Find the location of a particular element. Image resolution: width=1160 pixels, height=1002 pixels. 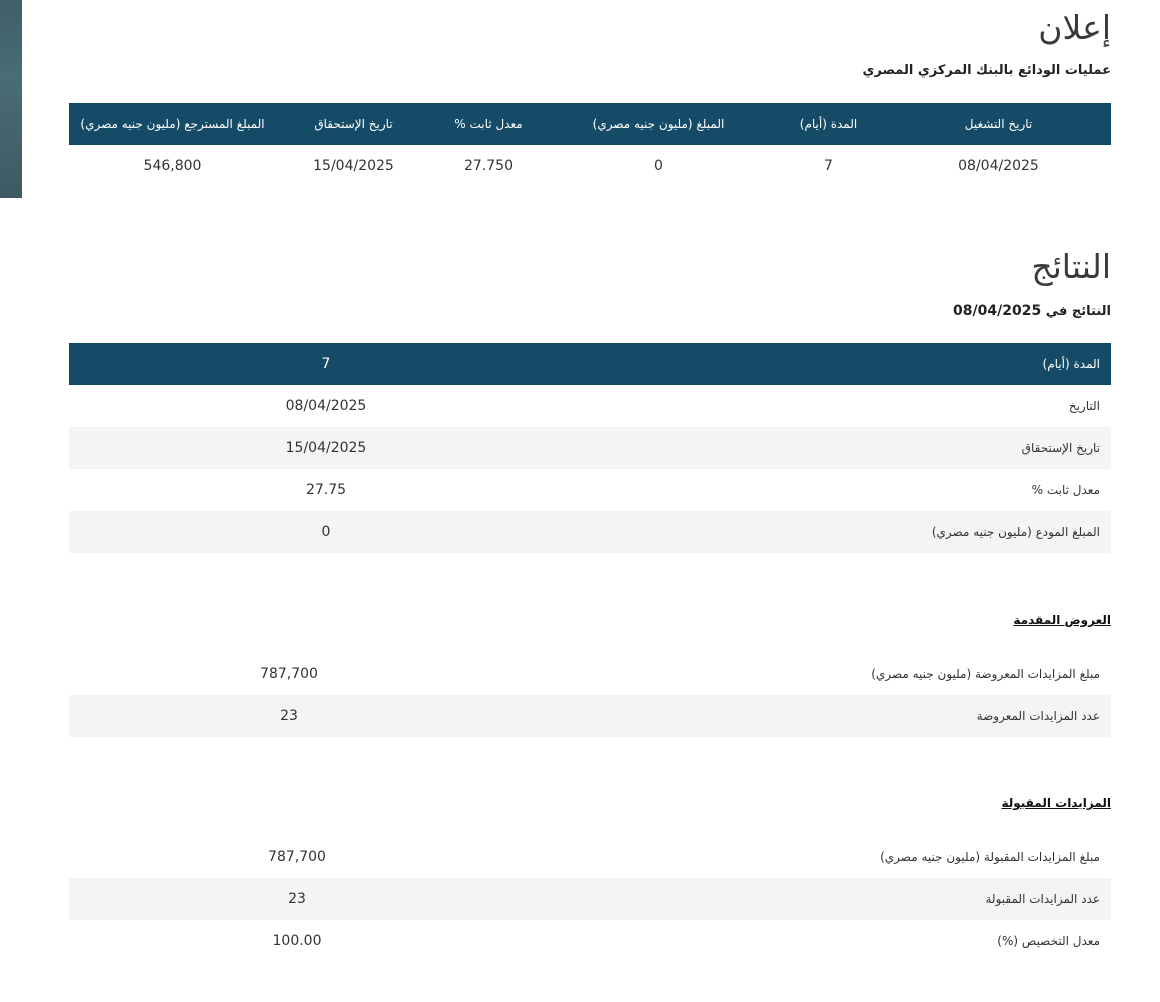

offers-section-title: العروض المقدمة is located at coordinates (1062, 620).